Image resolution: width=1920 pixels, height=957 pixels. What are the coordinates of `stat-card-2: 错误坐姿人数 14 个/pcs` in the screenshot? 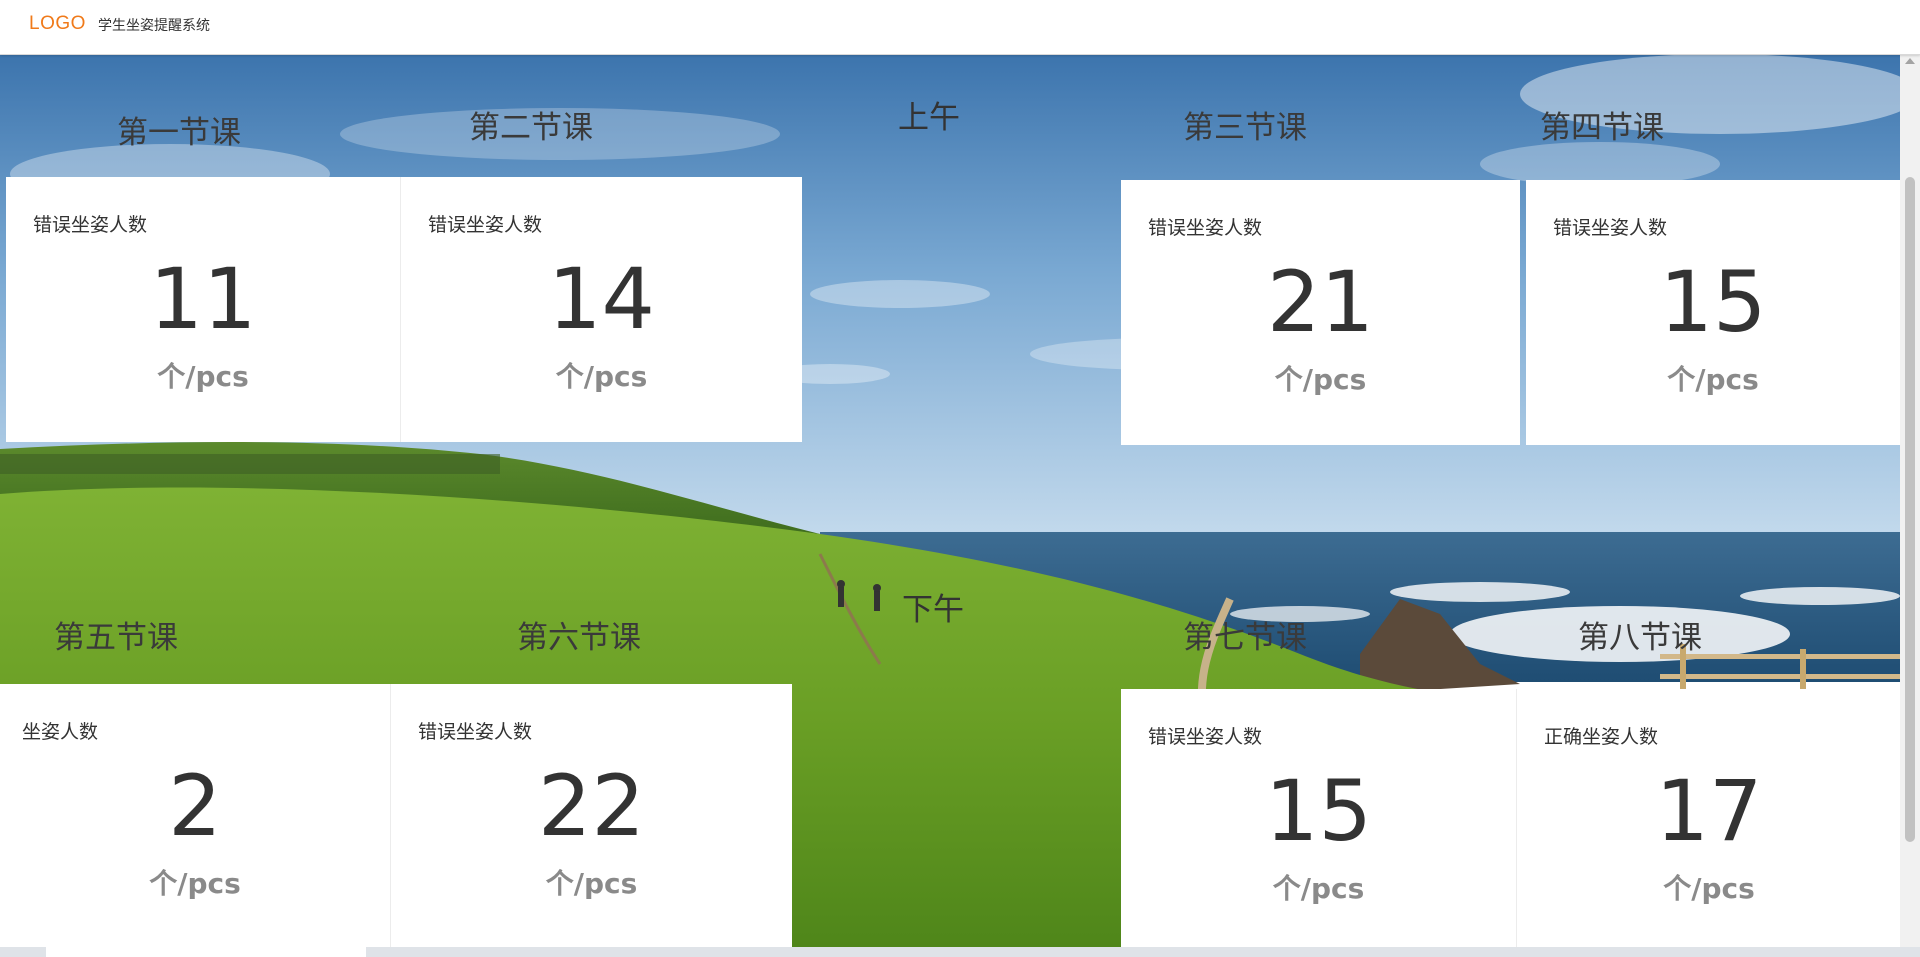 It's located at (601, 309).